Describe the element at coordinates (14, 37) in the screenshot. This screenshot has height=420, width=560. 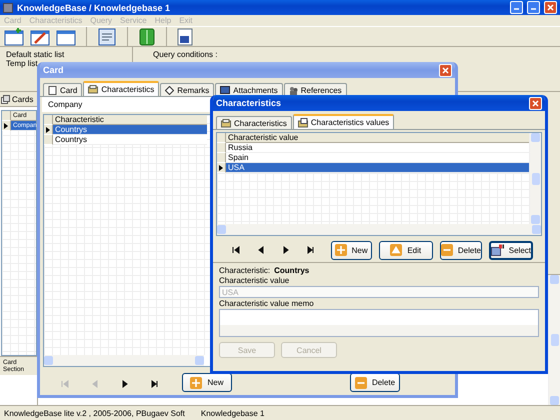
I see `new-window-icon` at that location.